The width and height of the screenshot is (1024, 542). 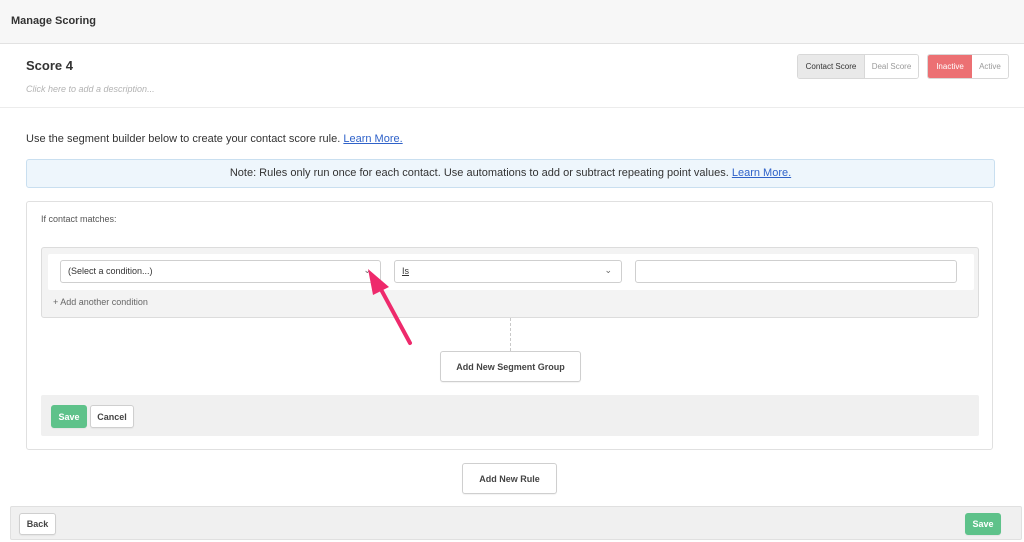 I want to click on note-learn-more-link: Learn More., so click(x=761, y=173).